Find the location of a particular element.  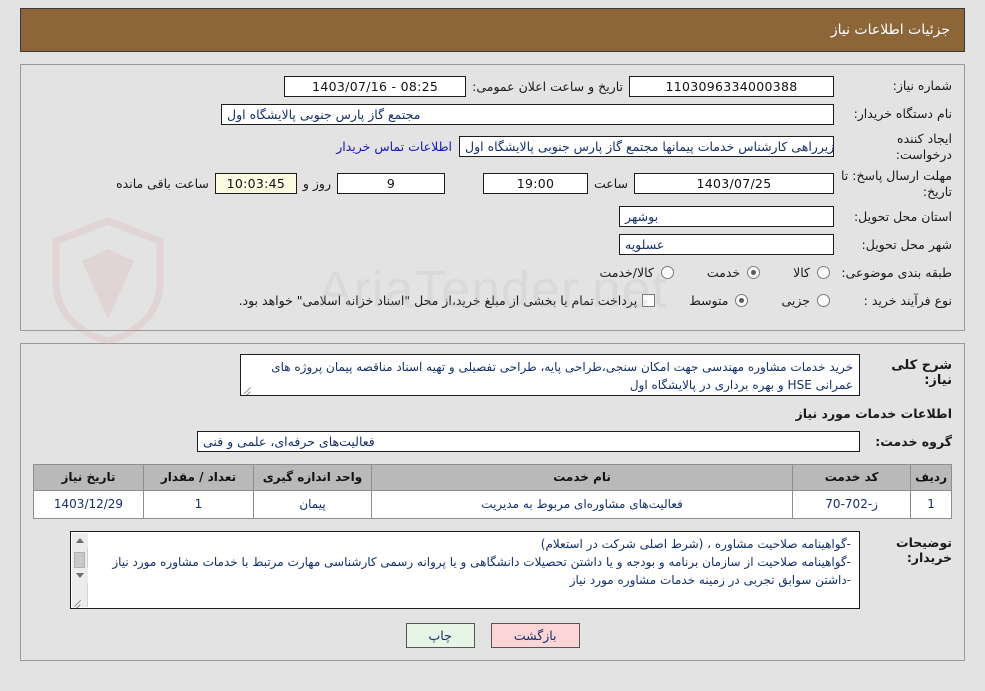

category-label: طبقه بندی موضوعی: is located at coordinates (896, 272).